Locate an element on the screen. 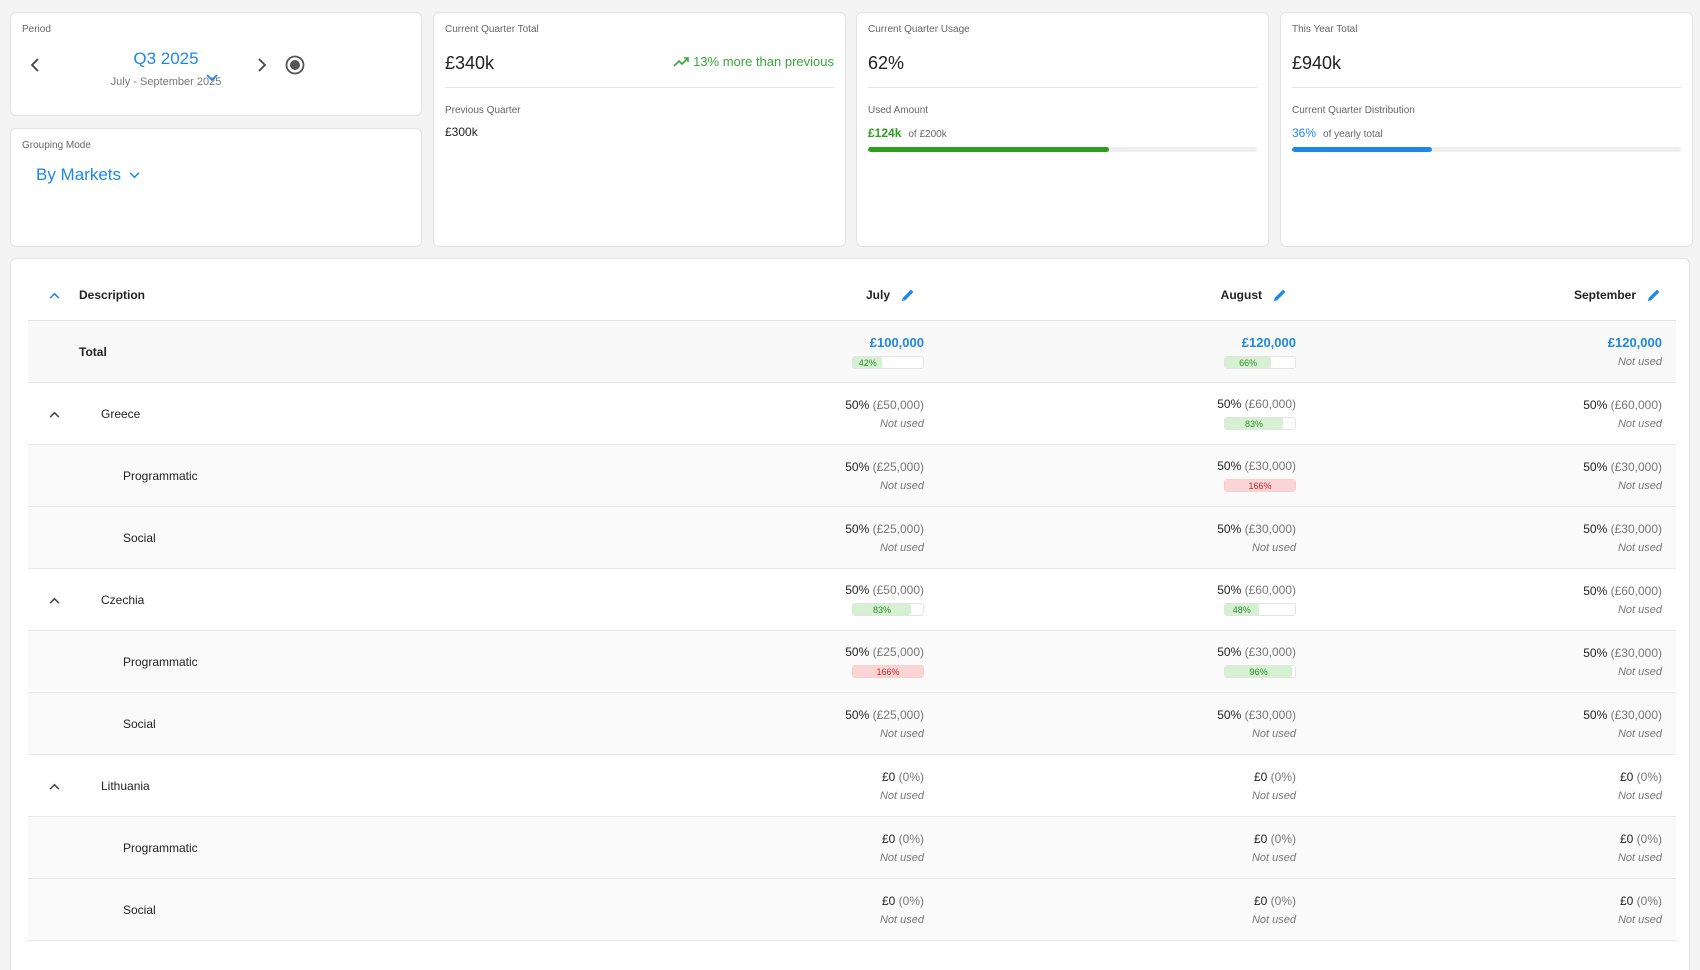 This screenshot has height=970, width=1700. month-cell: 50% (£50,000) 83% is located at coordinates (884, 599).